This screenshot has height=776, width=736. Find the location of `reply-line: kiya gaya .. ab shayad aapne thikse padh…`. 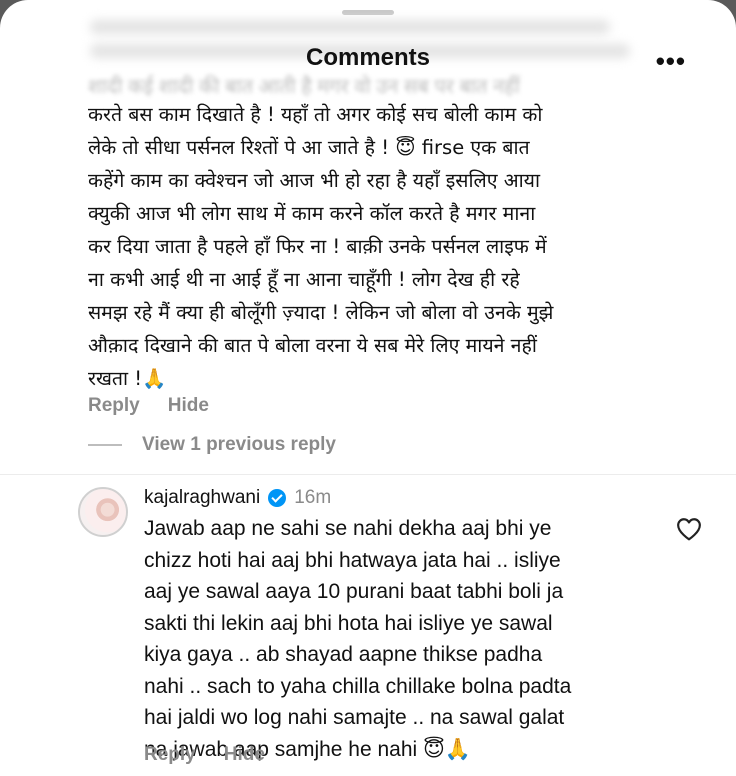

reply-line: kiya gaya .. ab shayad aapne thikse padh… is located at coordinates (343, 654).